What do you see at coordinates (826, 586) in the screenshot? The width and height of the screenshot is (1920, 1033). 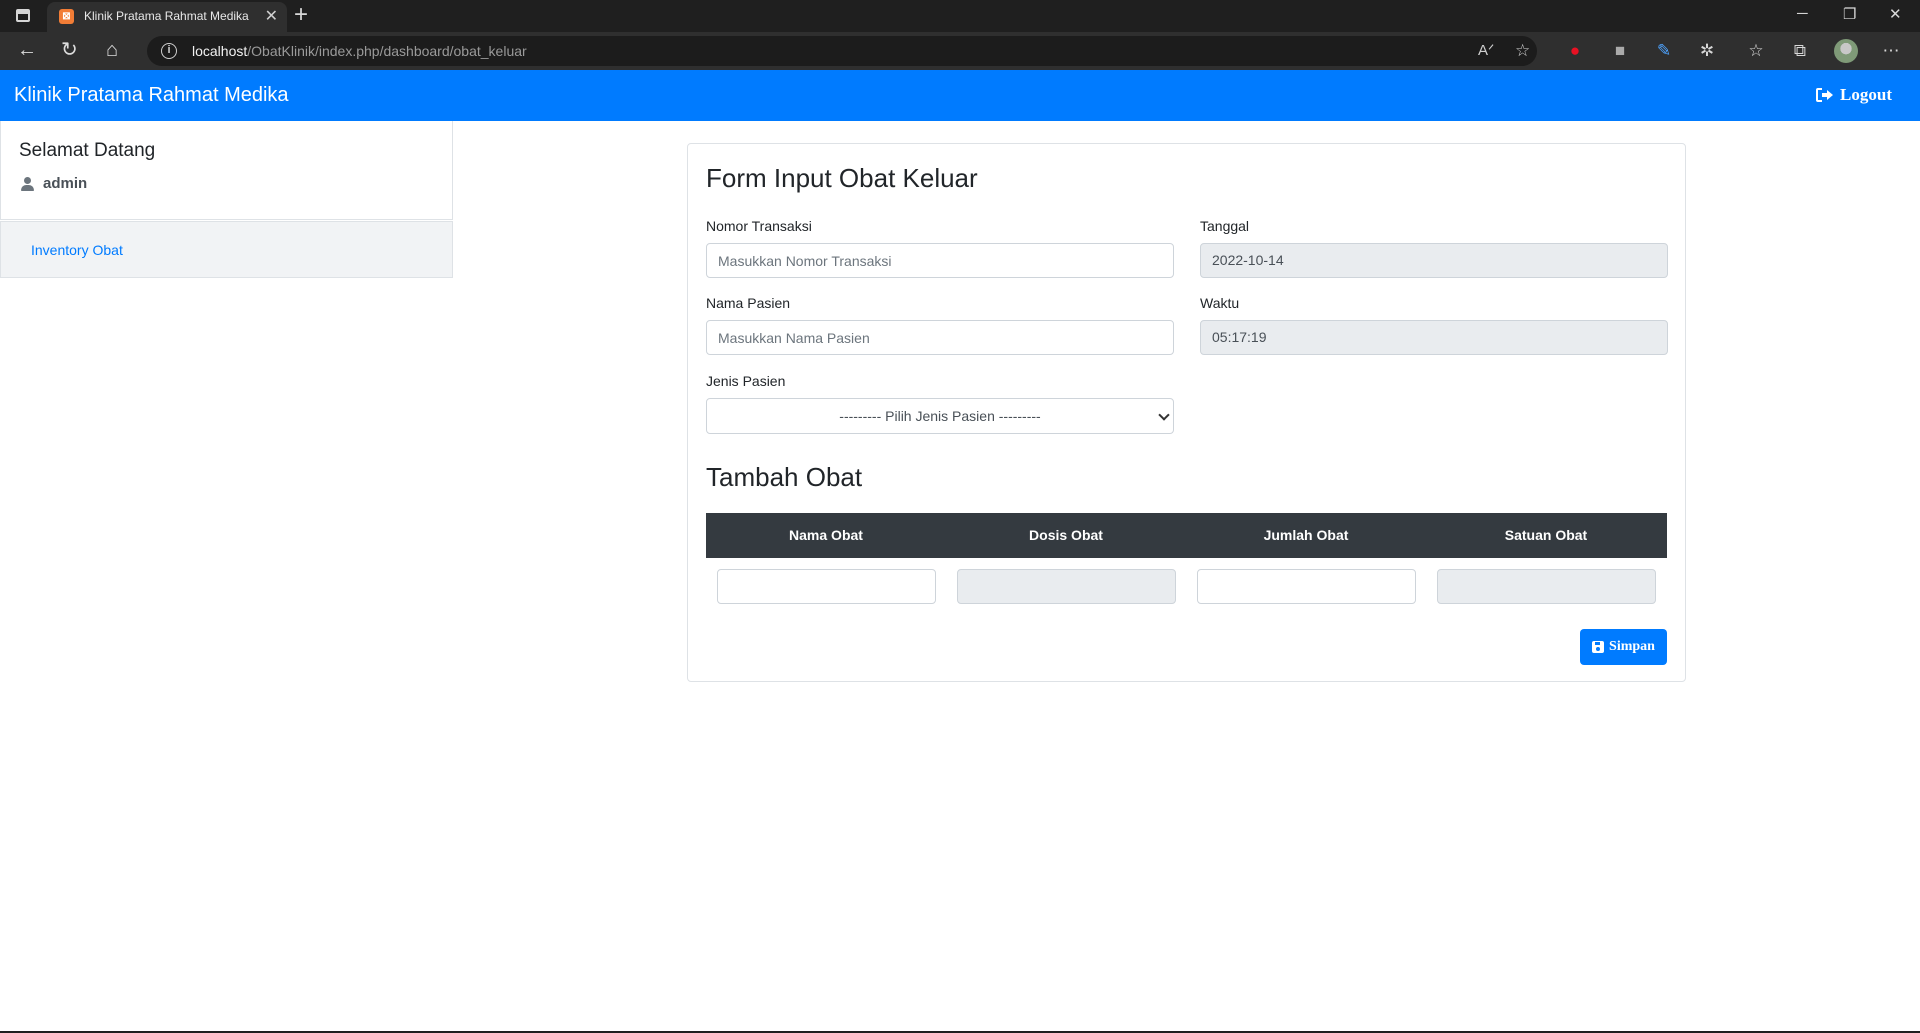 I see `nama-obat-input` at bounding box center [826, 586].